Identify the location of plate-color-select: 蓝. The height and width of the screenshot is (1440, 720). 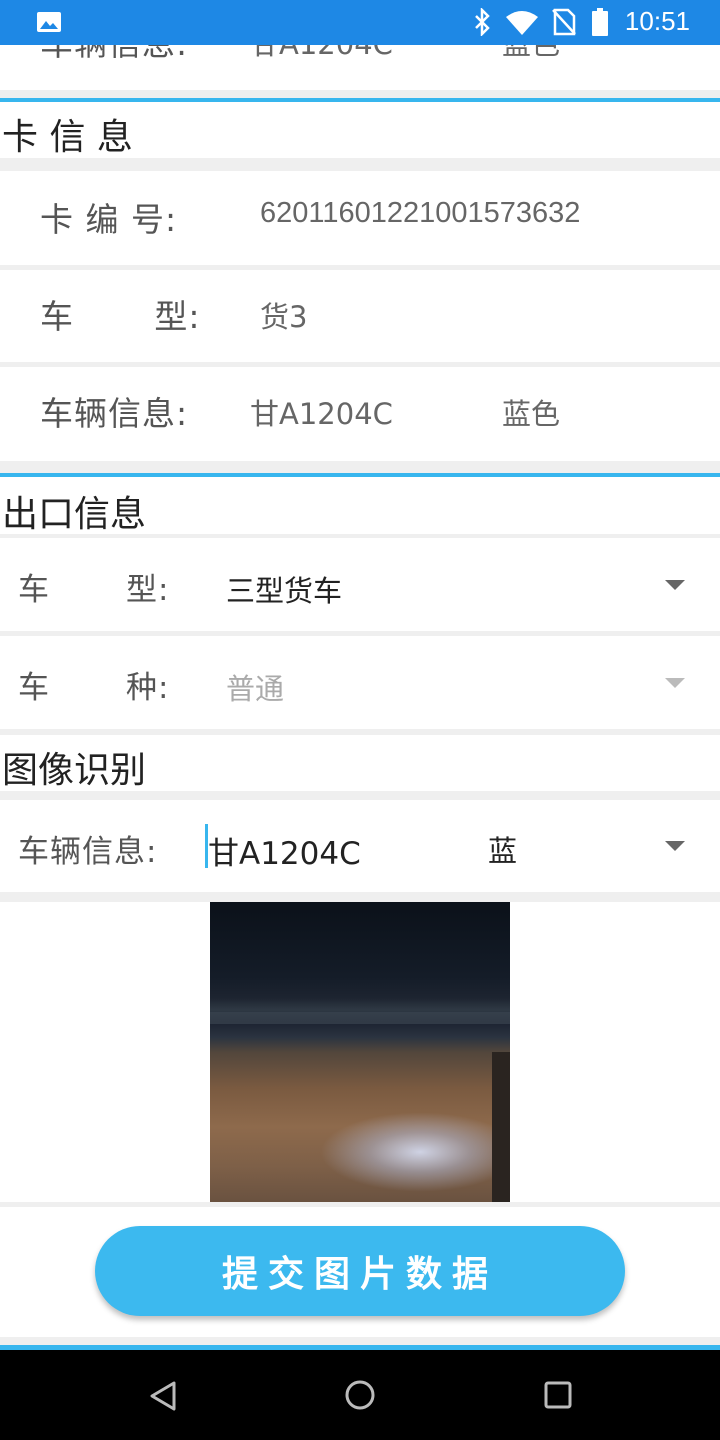
(502, 849).